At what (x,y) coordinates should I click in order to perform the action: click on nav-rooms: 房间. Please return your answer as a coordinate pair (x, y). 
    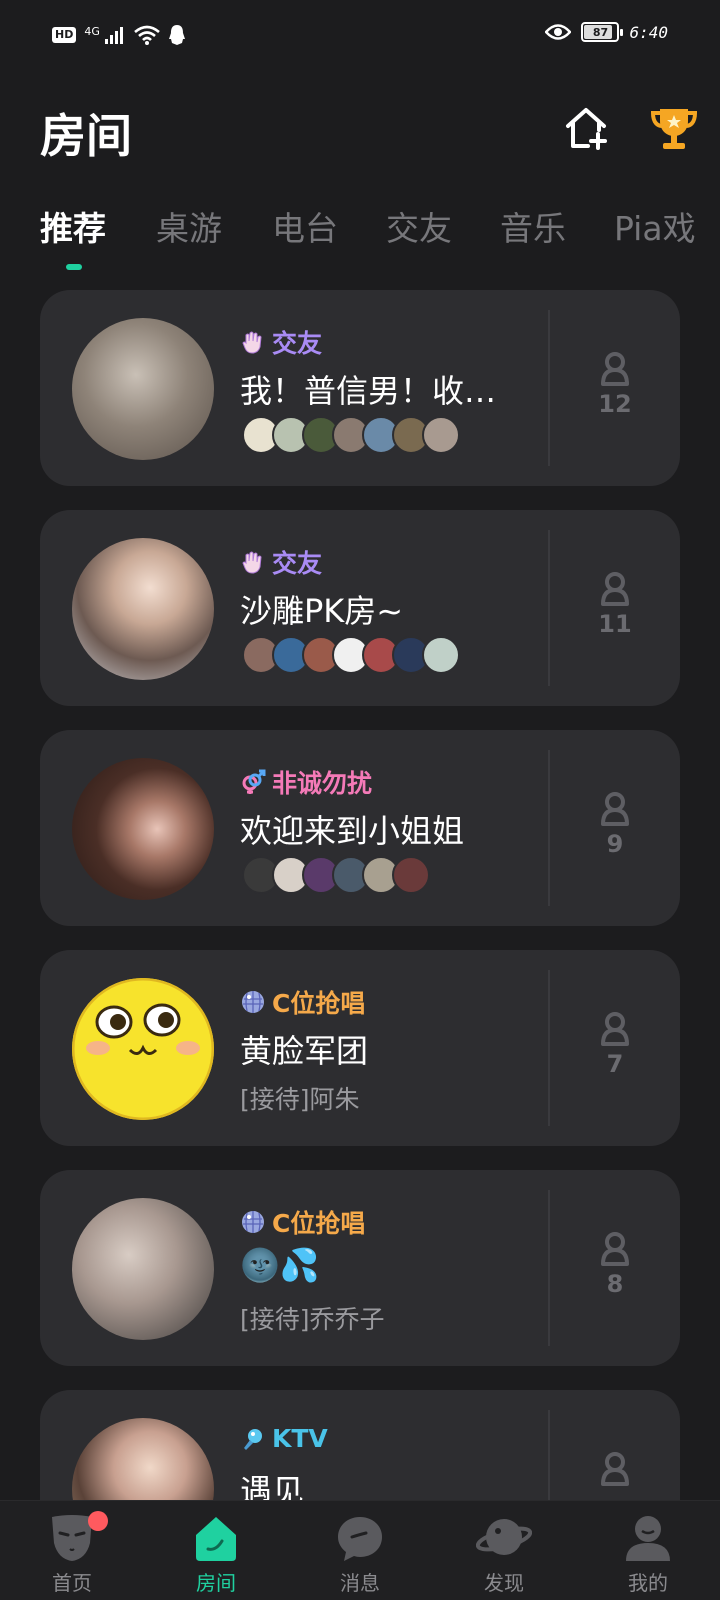
    Looking at the image, I should click on (216, 1550).